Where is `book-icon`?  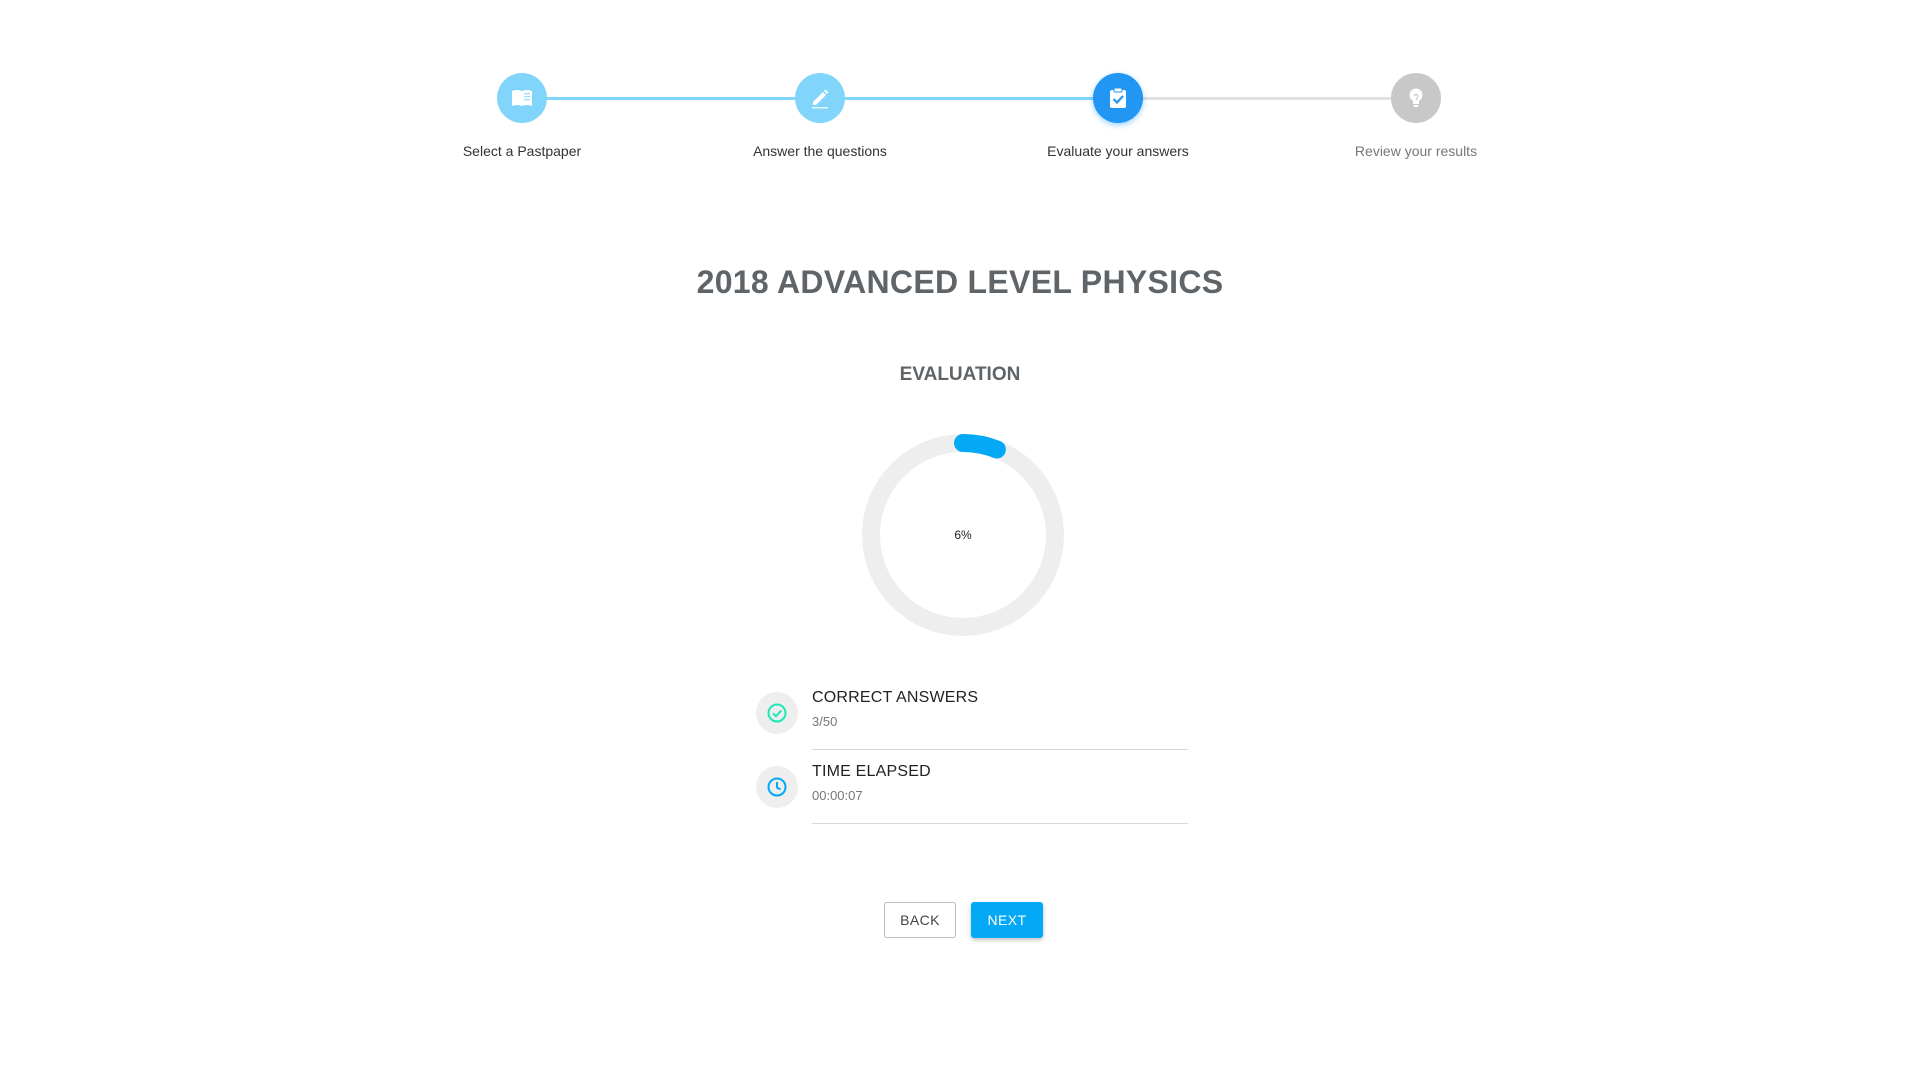 book-icon is located at coordinates (522, 98).